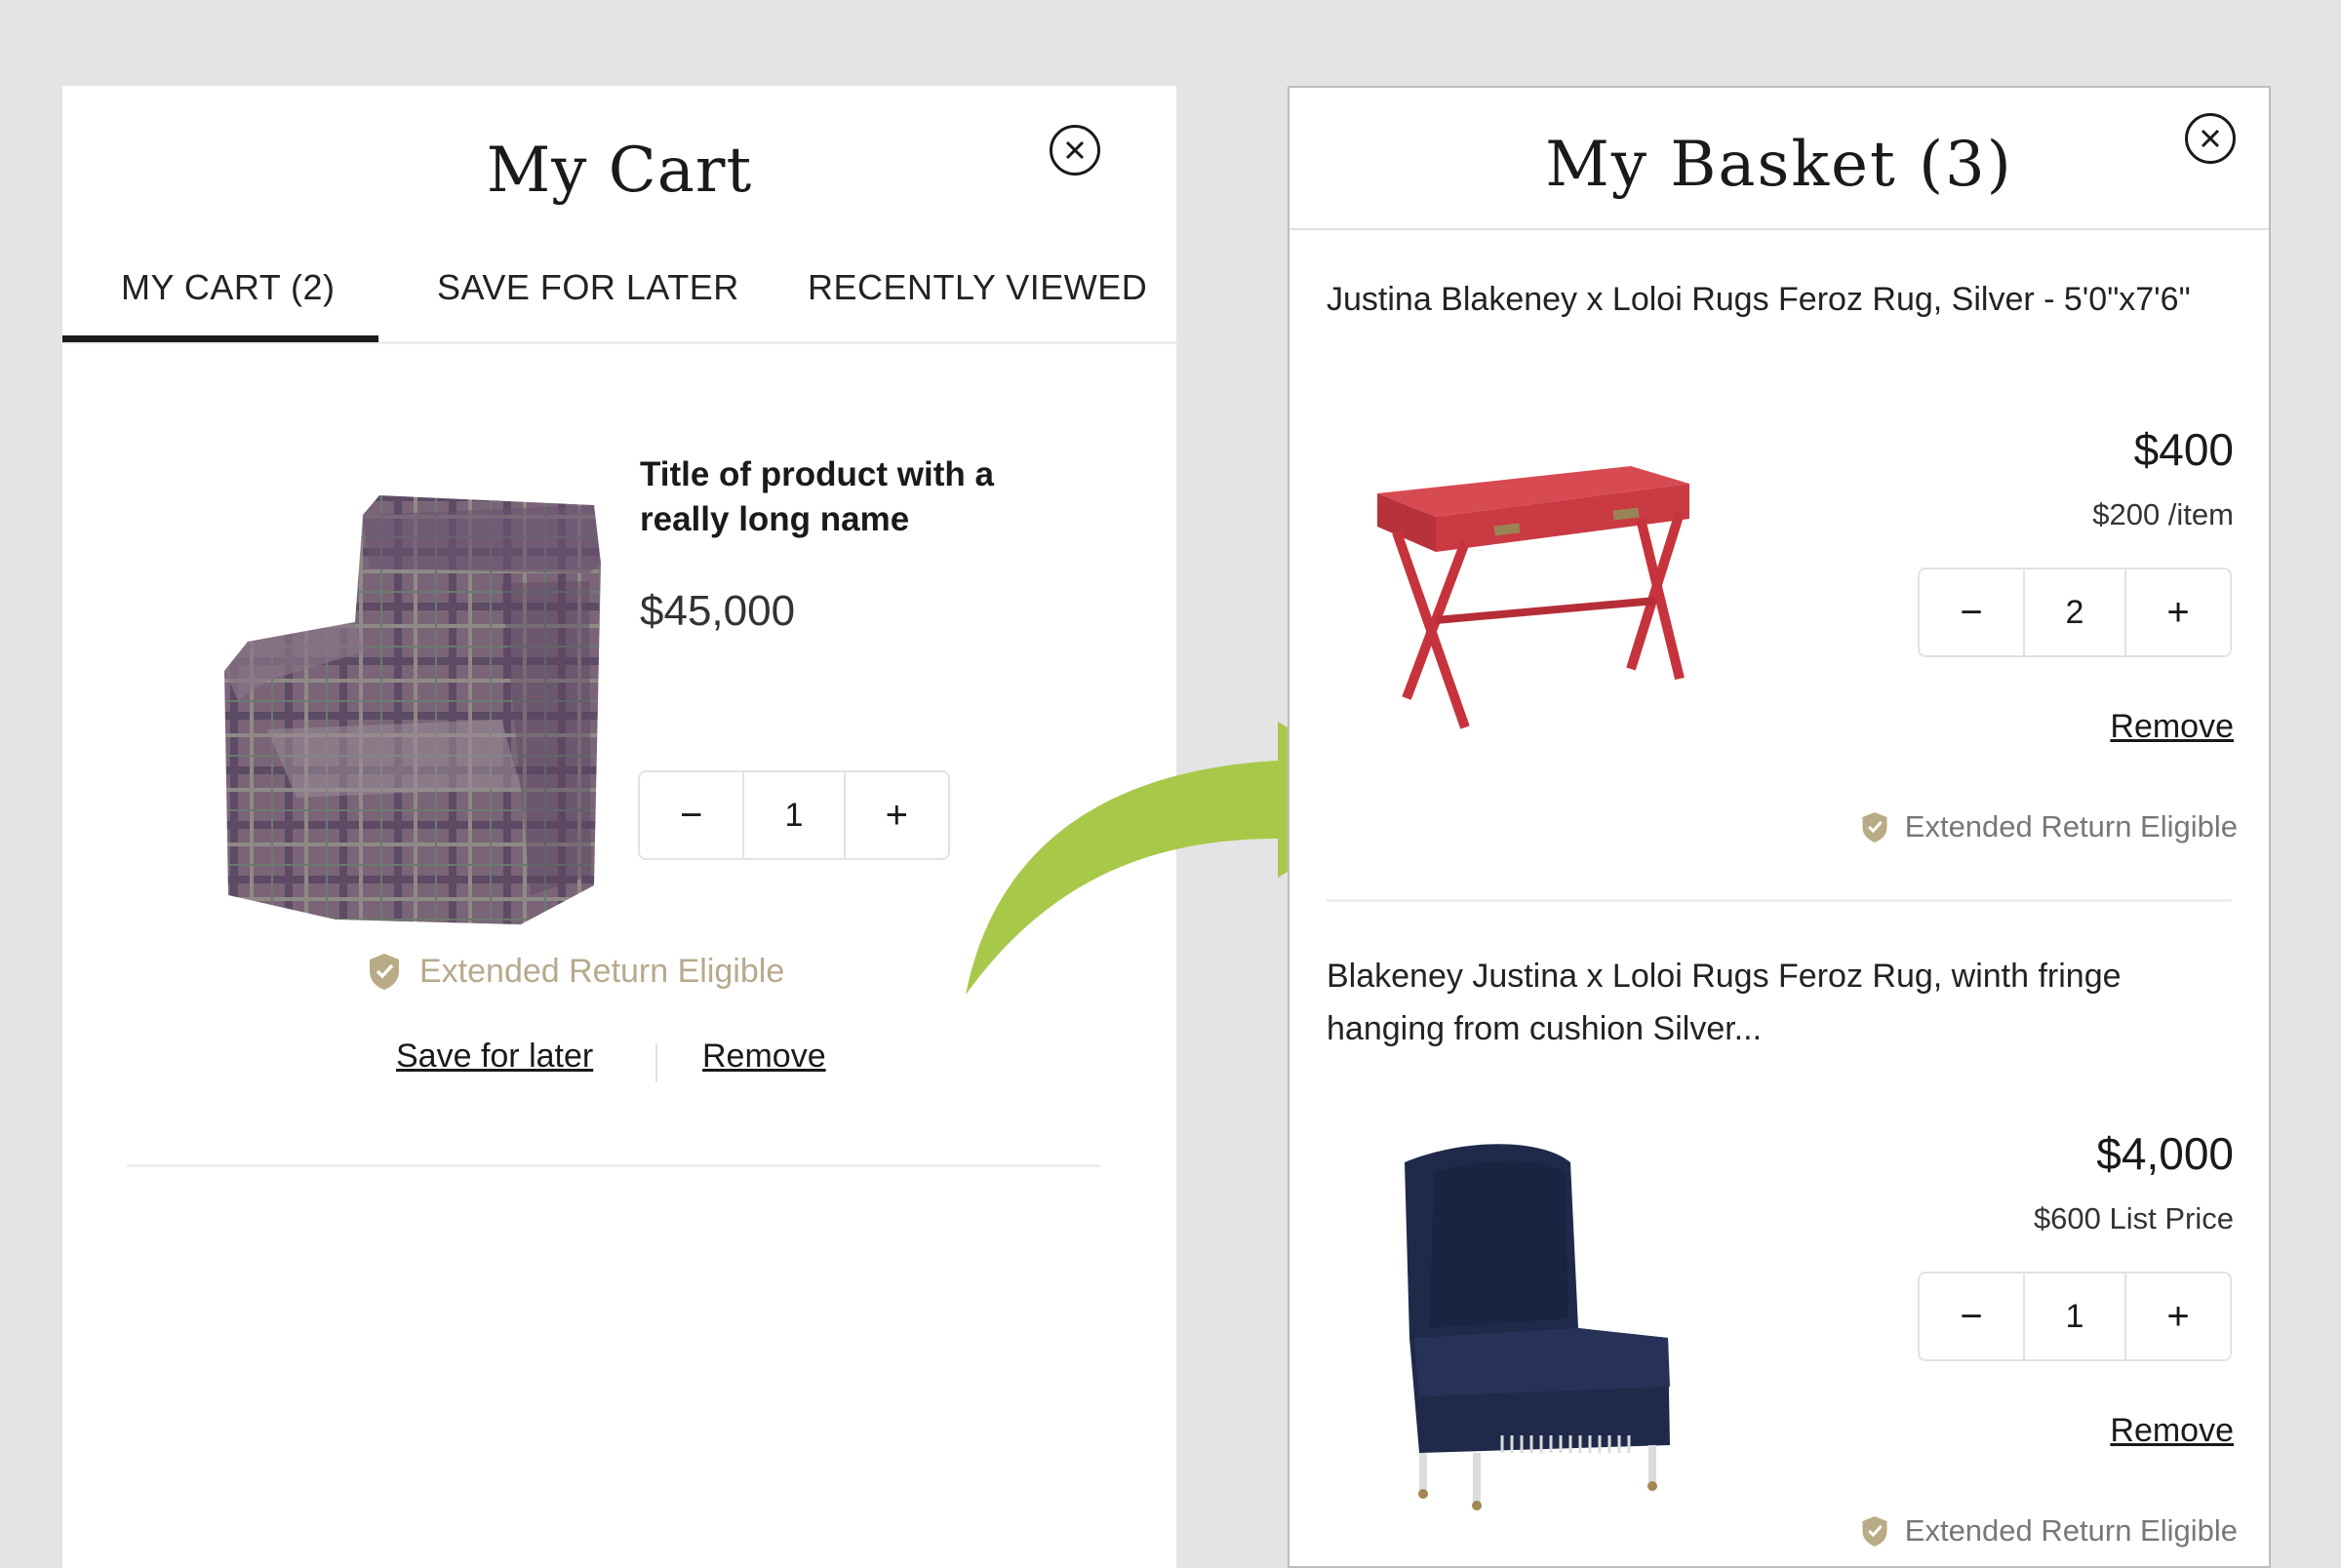  What do you see at coordinates (1533, 600) in the screenshot?
I see `red-desk-product-image` at bounding box center [1533, 600].